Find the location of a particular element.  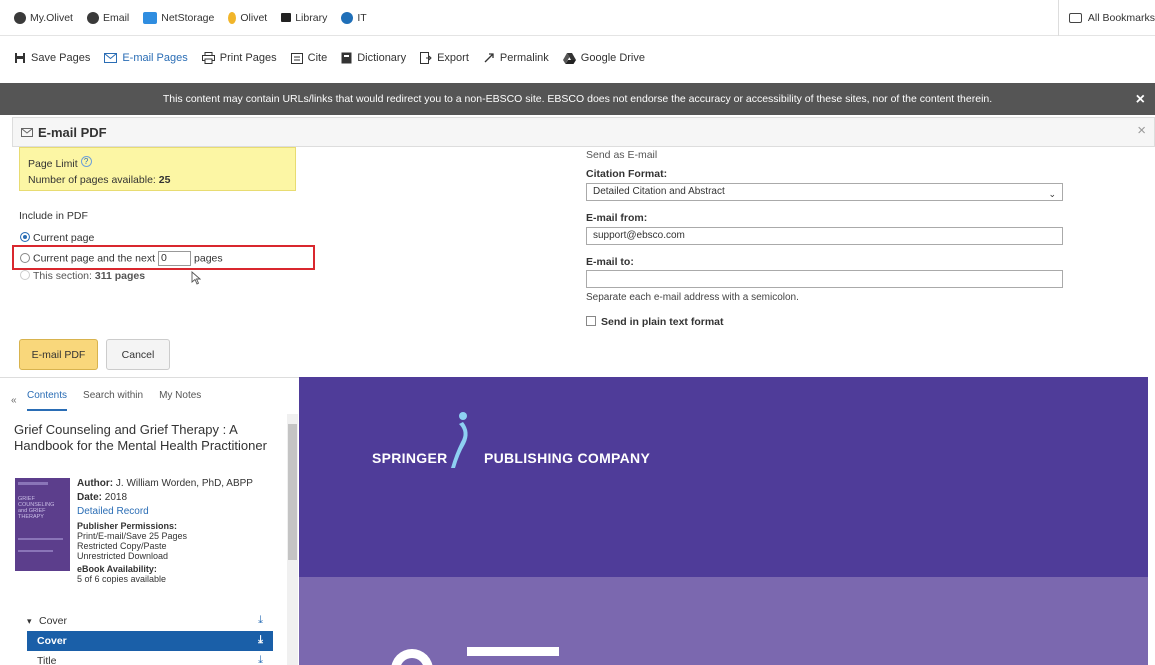

toolbar-label: Cite is located at coordinates (317, 58).